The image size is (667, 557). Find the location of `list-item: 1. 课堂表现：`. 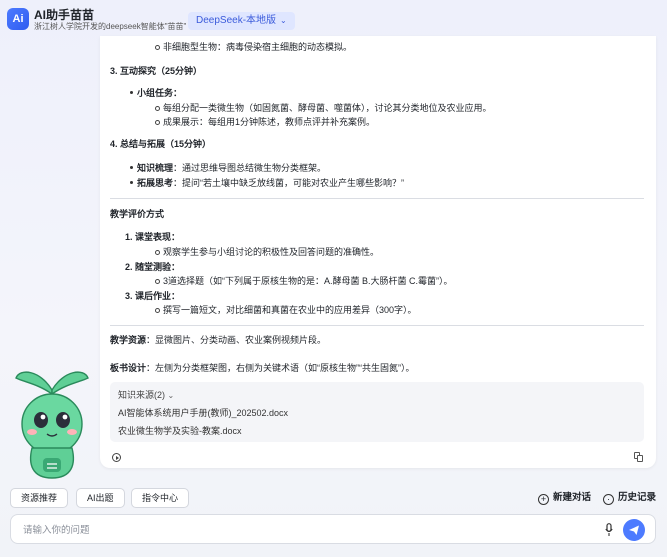

list-item: 1. 课堂表现： is located at coordinates (153, 237).